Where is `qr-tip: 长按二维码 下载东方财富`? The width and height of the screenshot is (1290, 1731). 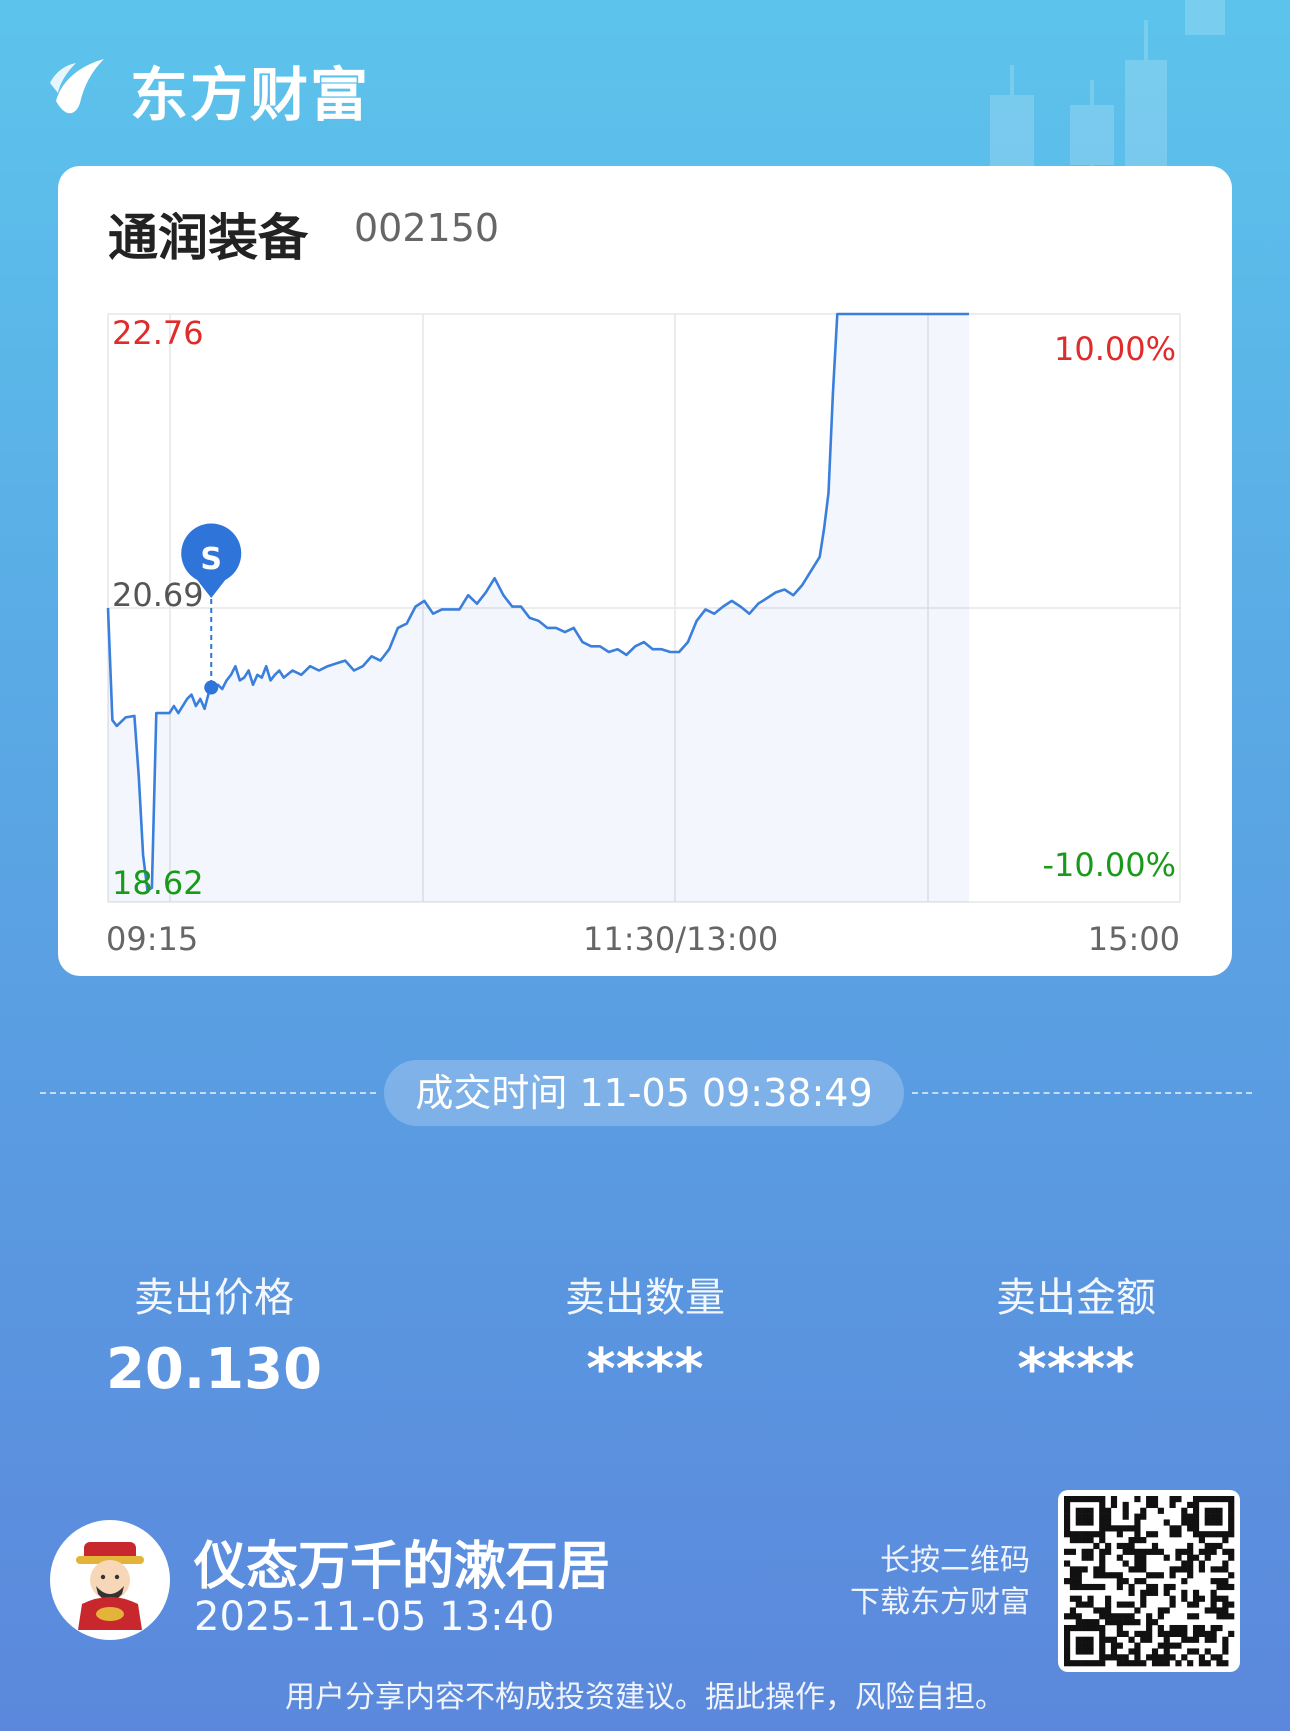
qr-tip: 长按二维码 下载东方财富 is located at coordinates (925, 1582).